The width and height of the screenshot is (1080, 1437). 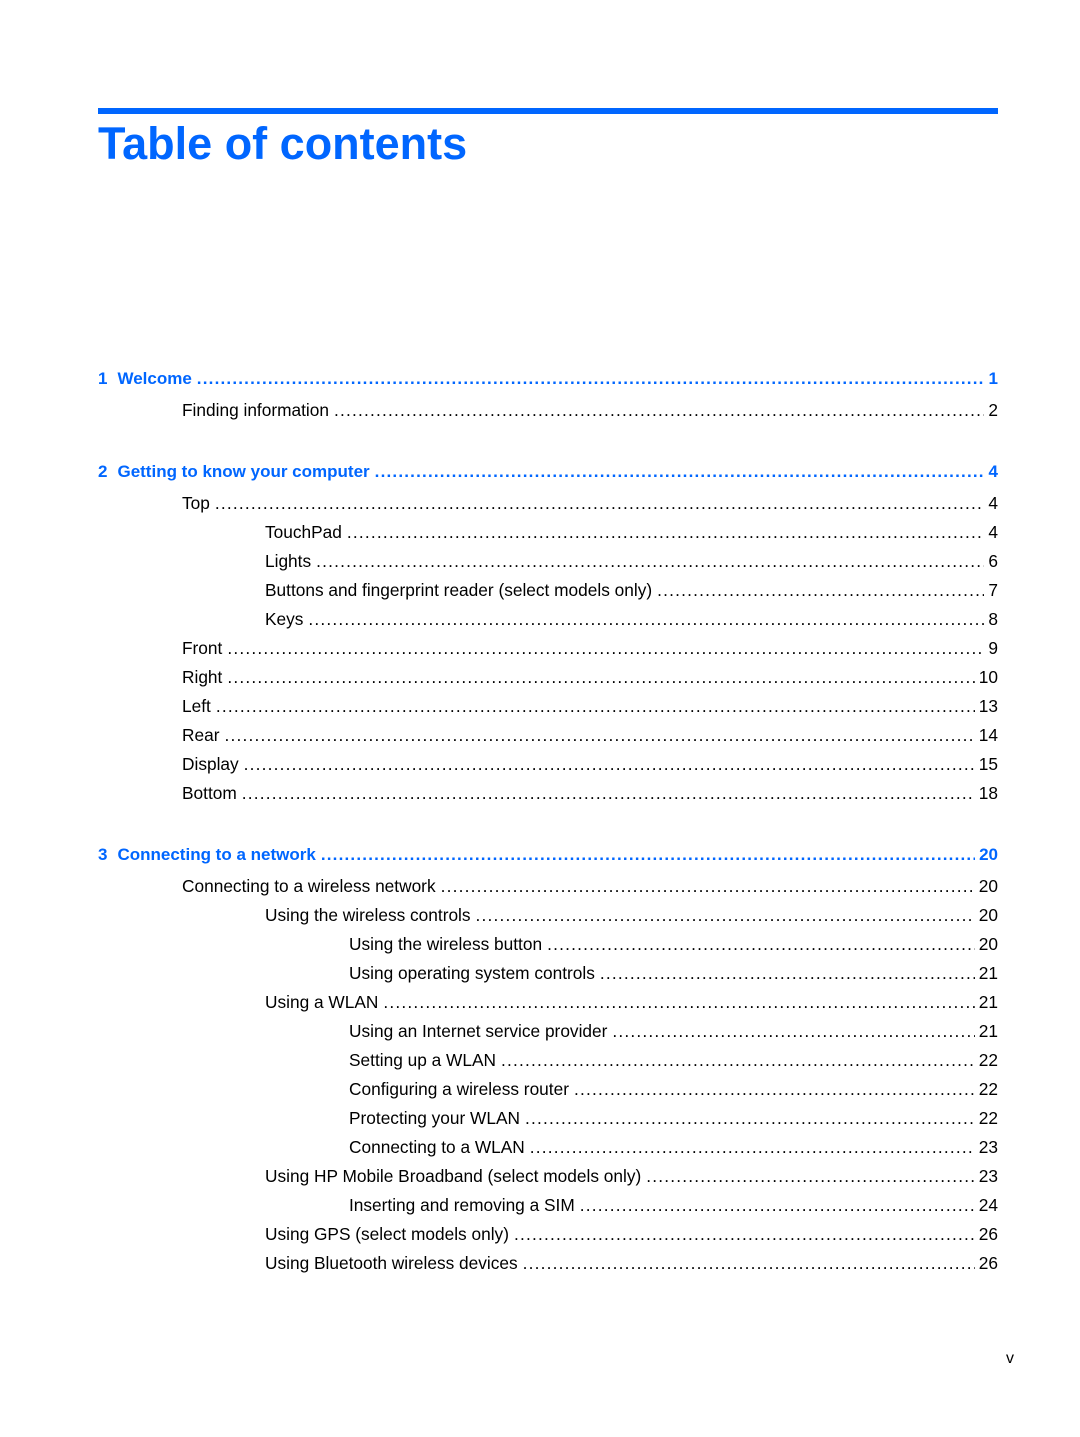 I want to click on chapter-number: 2, so click(x=103, y=471).